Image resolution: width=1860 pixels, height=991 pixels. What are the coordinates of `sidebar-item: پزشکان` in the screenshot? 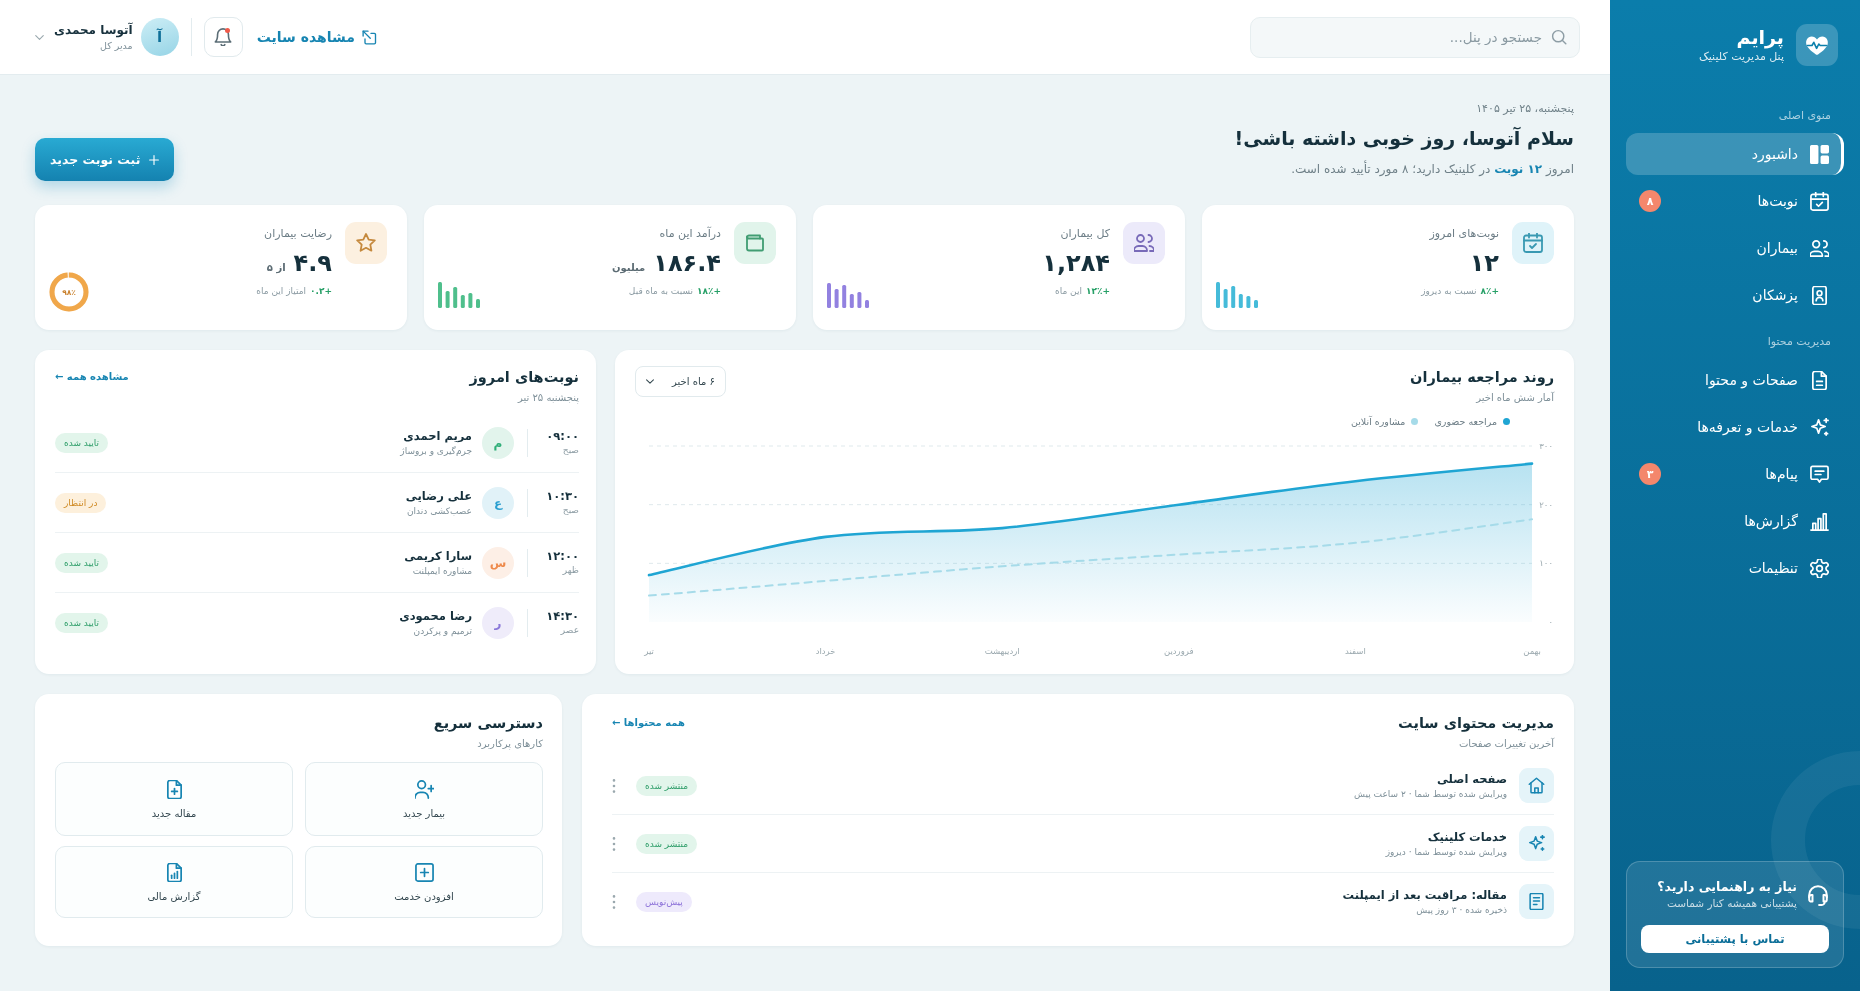 It's located at (1735, 295).